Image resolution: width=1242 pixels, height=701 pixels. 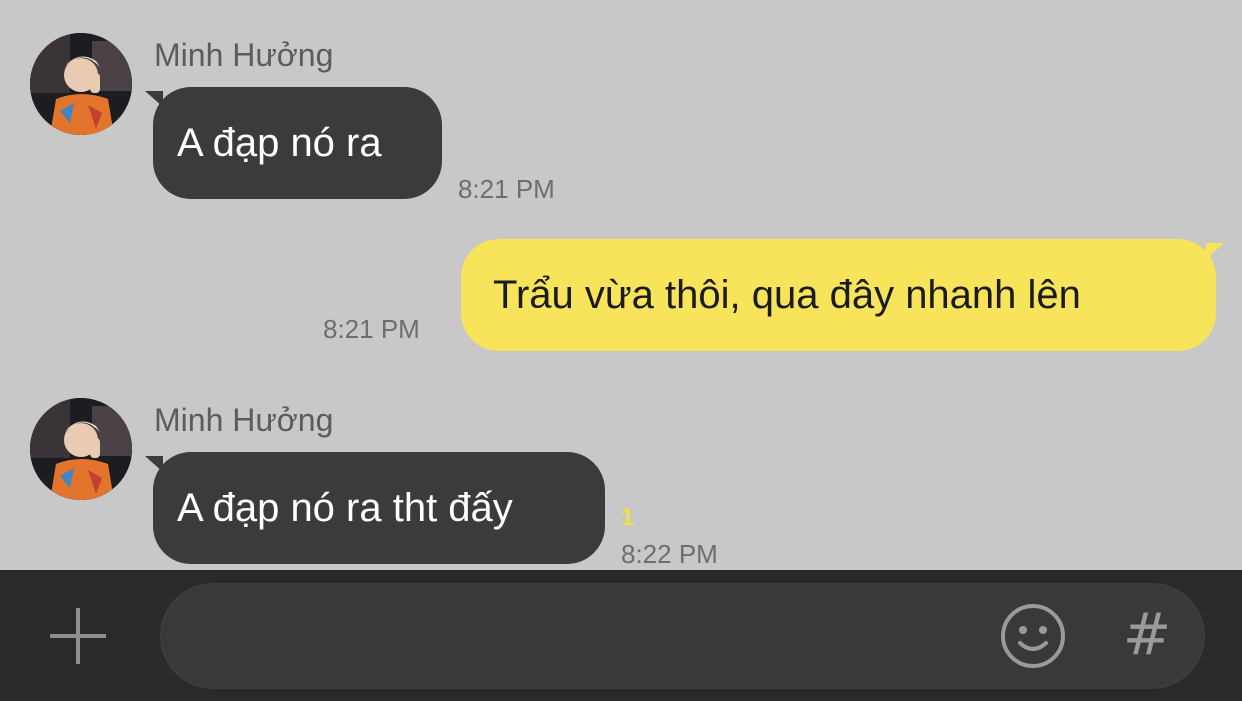 I want to click on plus-icon, so click(x=78, y=636).